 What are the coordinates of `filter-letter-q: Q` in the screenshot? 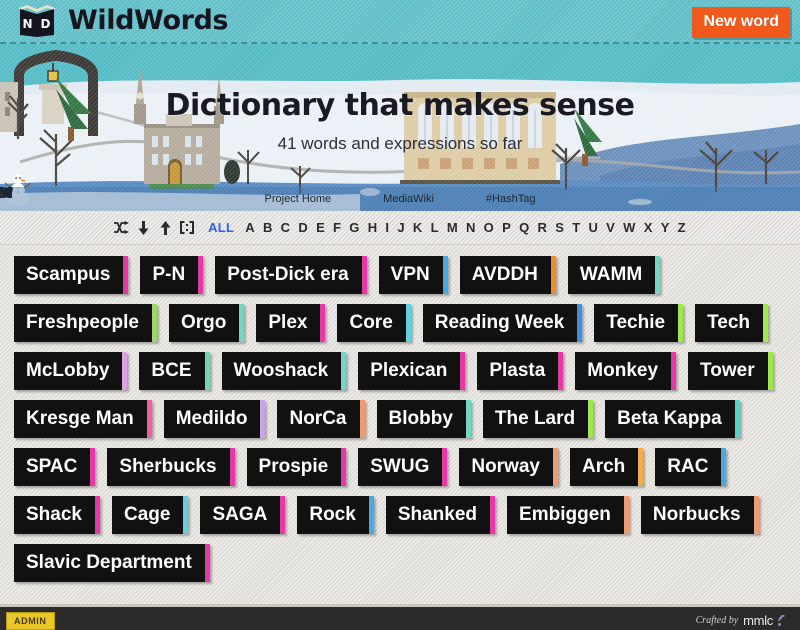 It's located at (524, 227).